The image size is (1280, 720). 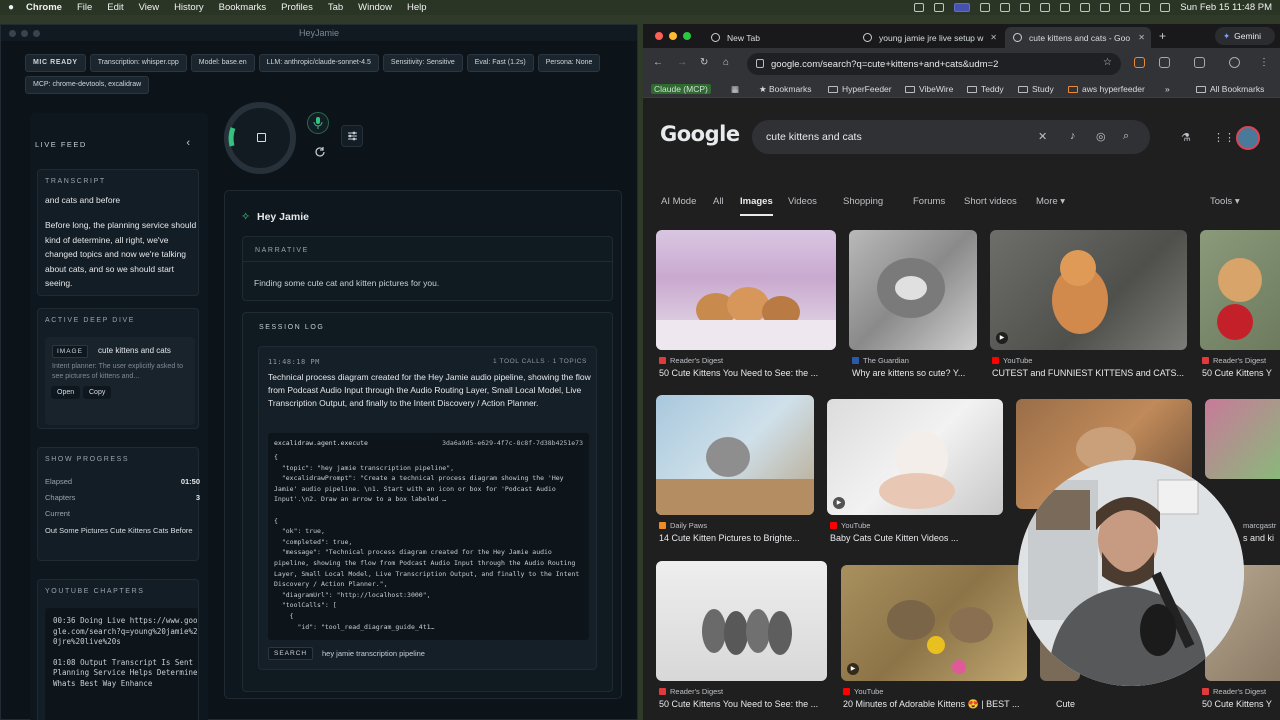 I want to click on extensions-puzzle-icon, so click(x=1164, y=62).